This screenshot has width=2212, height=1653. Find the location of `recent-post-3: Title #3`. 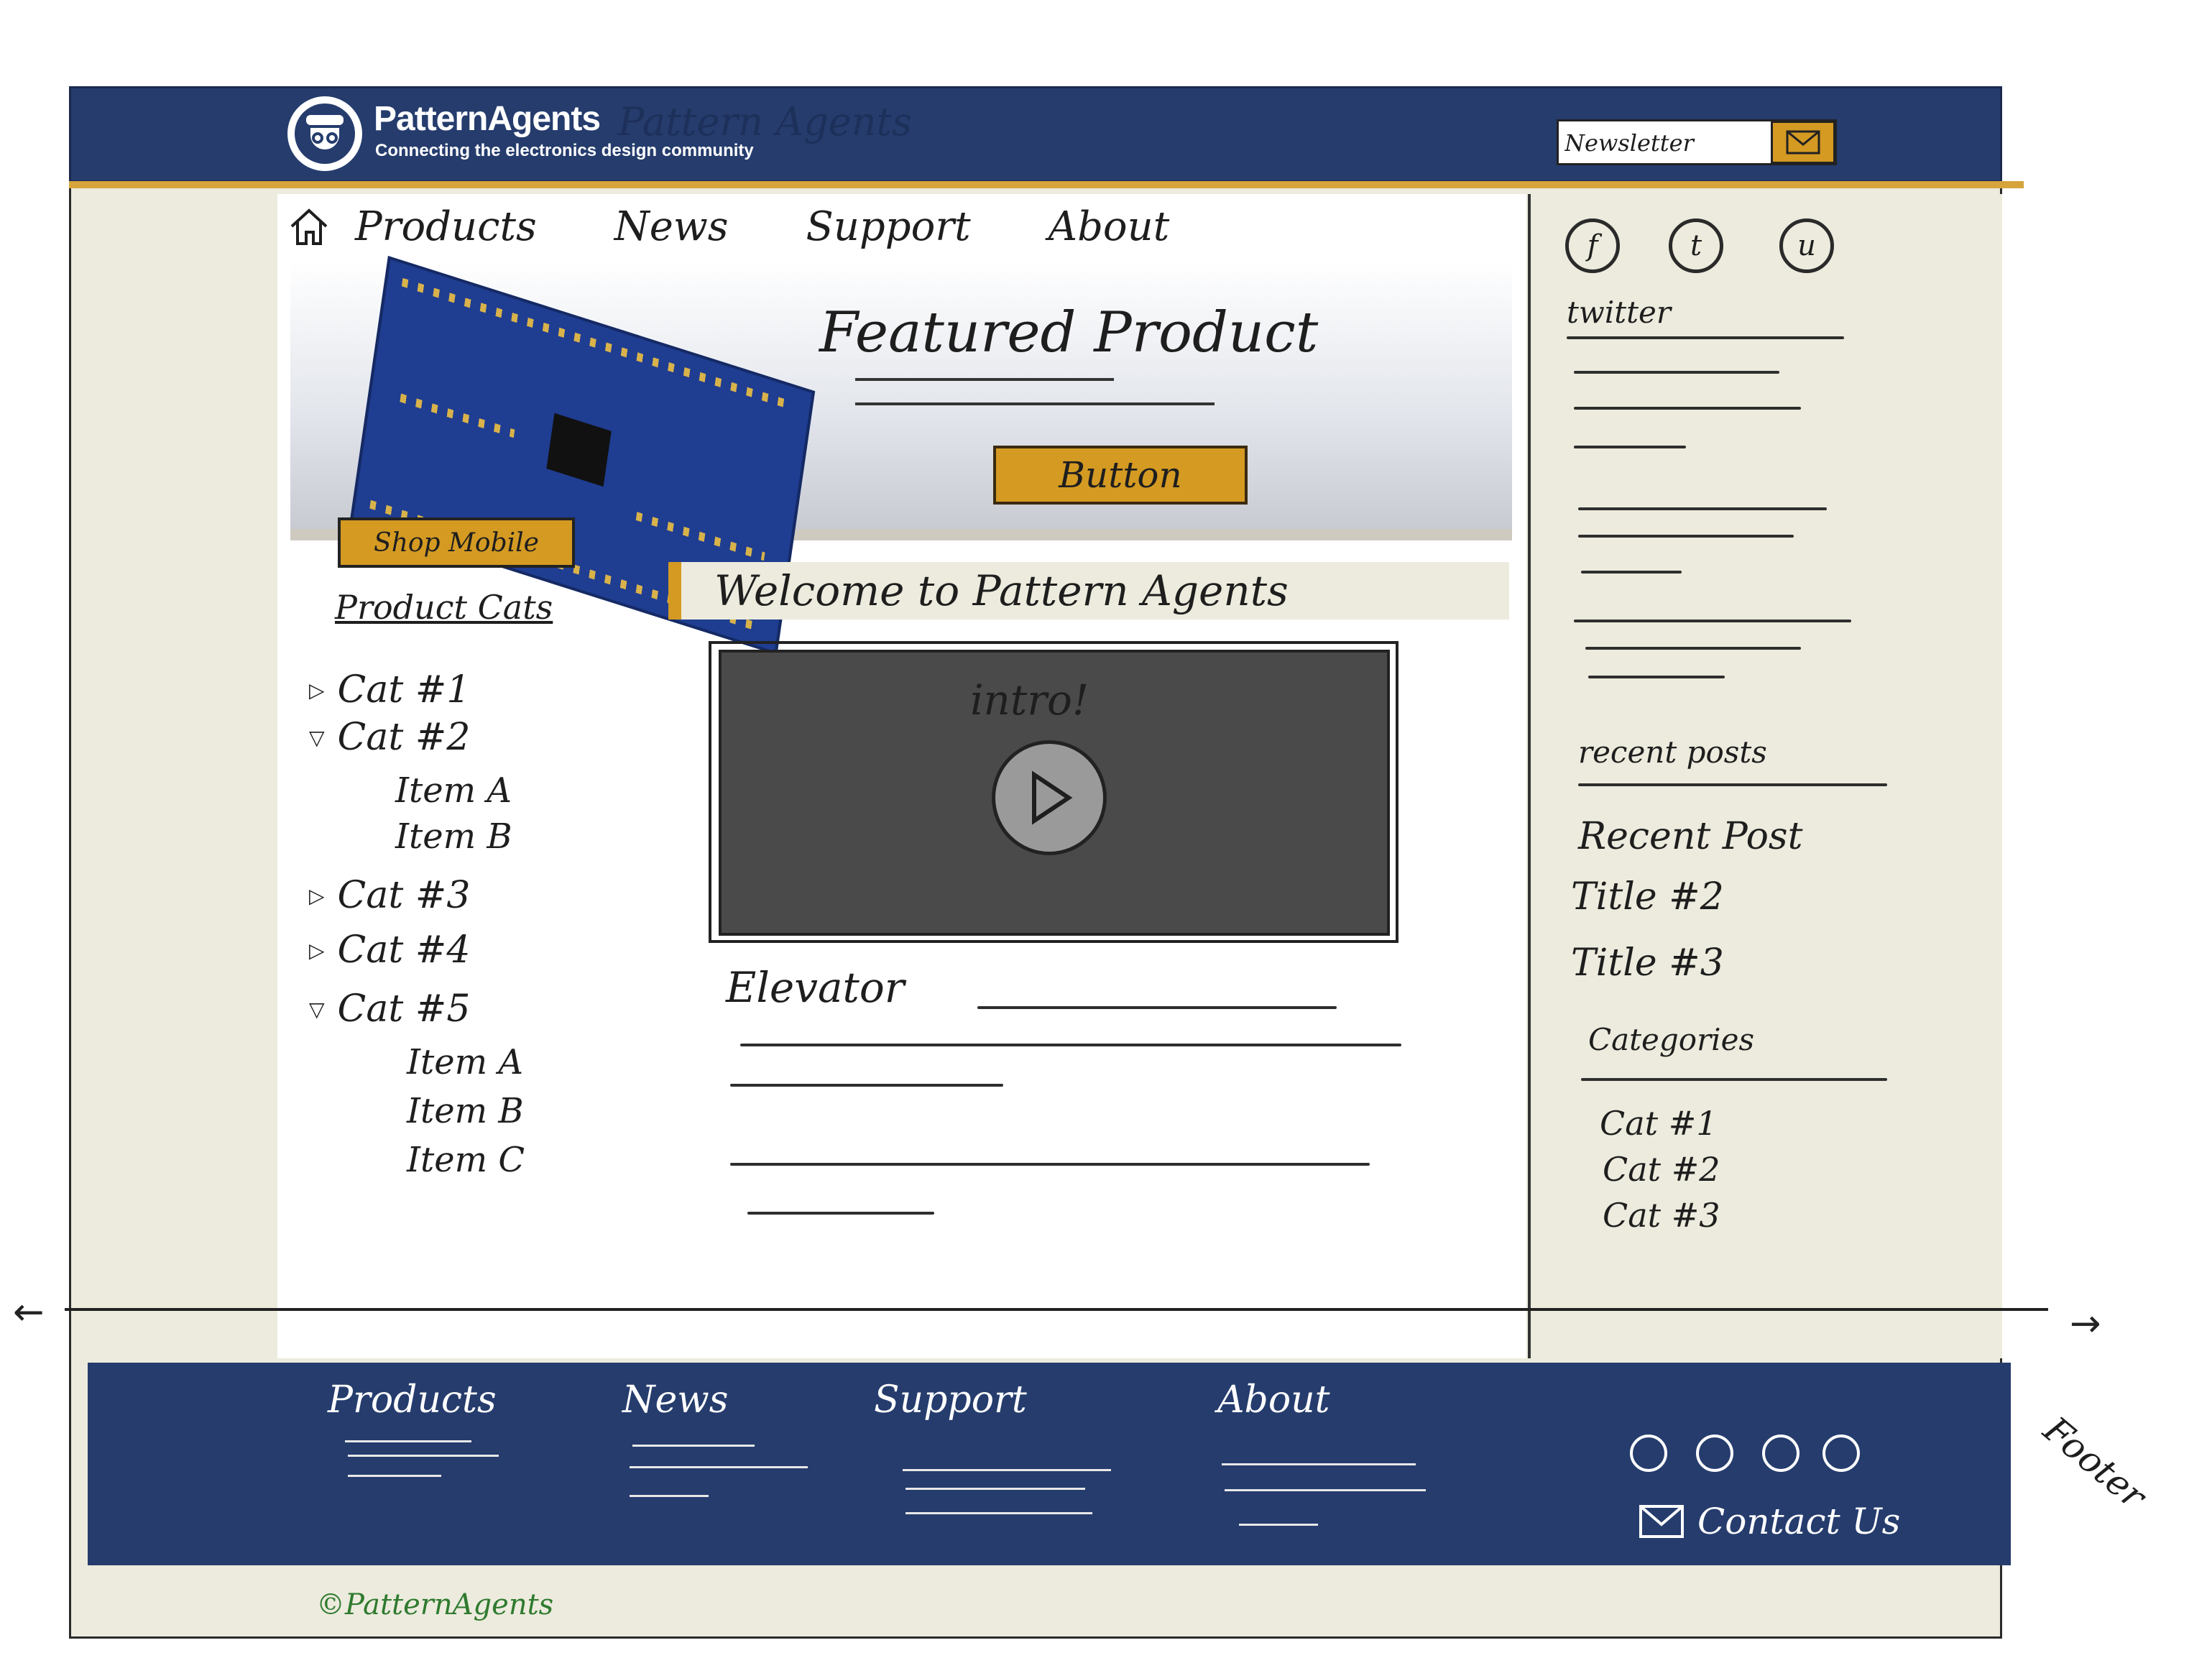

recent-post-3: Title #3 is located at coordinates (1647, 963).